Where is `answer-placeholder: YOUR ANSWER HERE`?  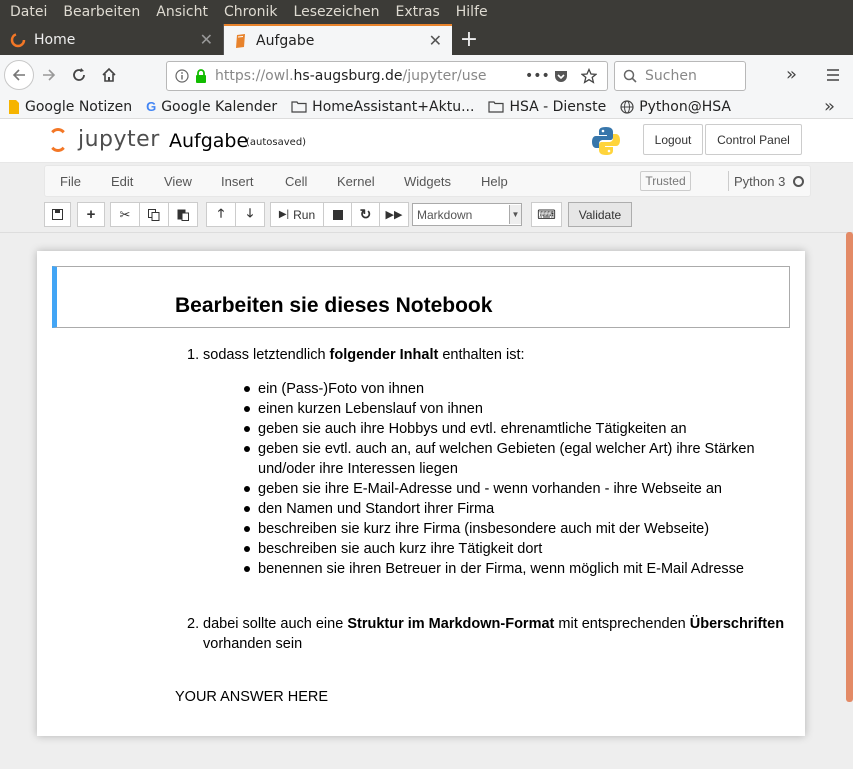 answer-placeholder: YOUR ANSWER HERE is located at coordinates (252, 697).